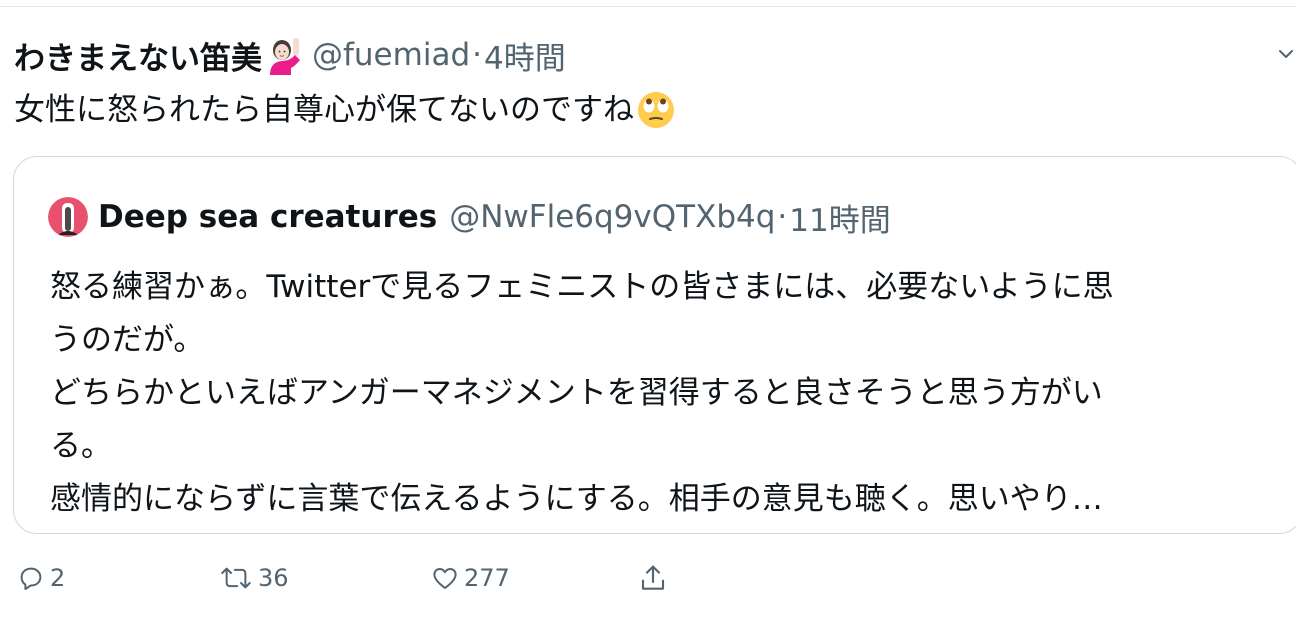  Describe the element at coordinates (236, 578) in the screenshot. I see `retweet-icon` at that location.